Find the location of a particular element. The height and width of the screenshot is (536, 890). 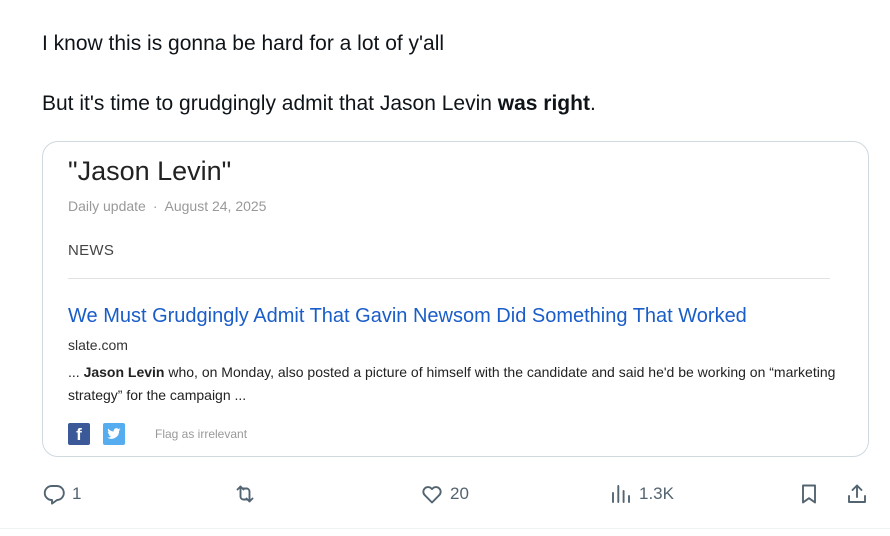

tweet-line-2-suffix: . is located at coordinates (592, 103).